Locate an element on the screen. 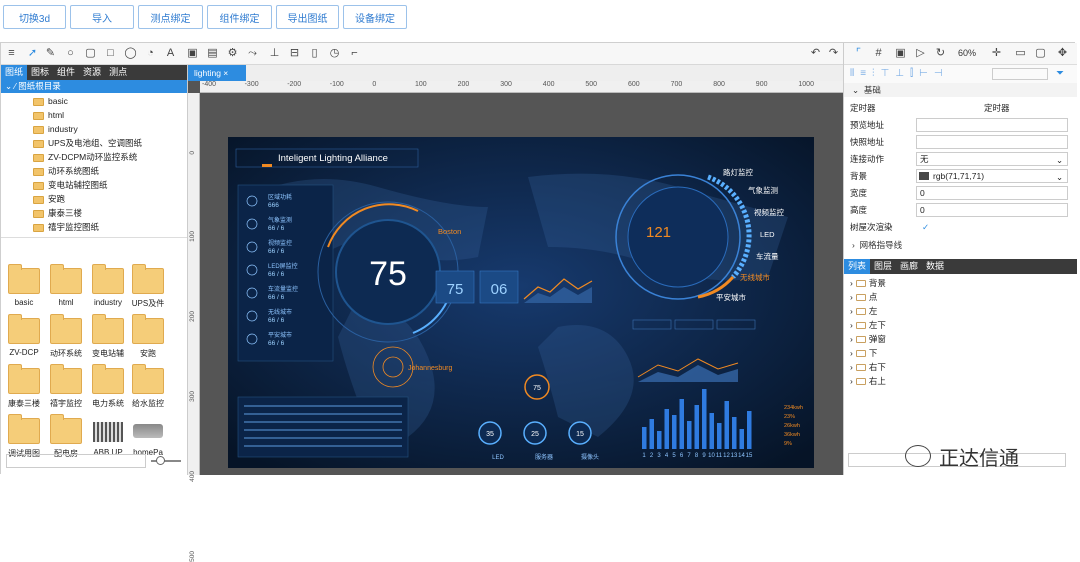 This screenshot has height=562, width=1080. layer-item: › 弹窗 is located at coordinates (868, 339).